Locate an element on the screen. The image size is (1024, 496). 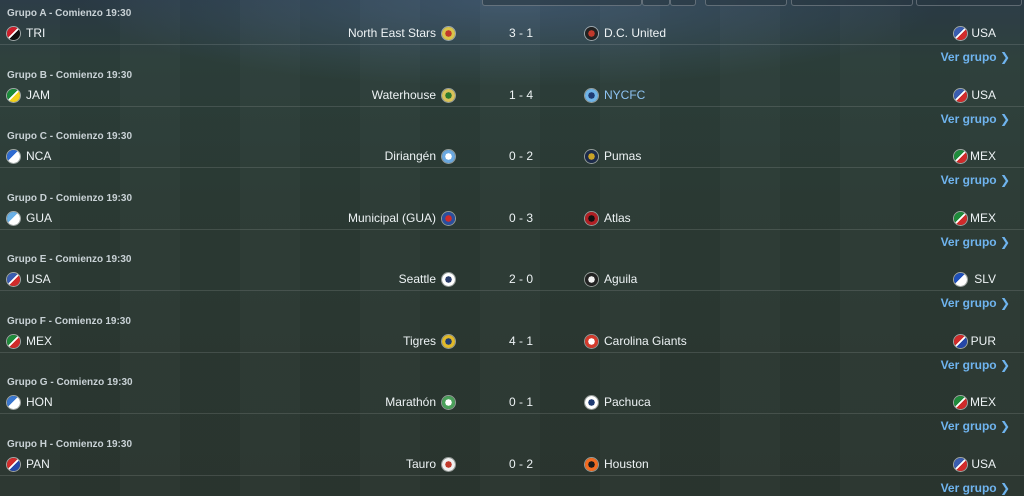
home-team-name: Diriangén is located at coordinates (410, 156).